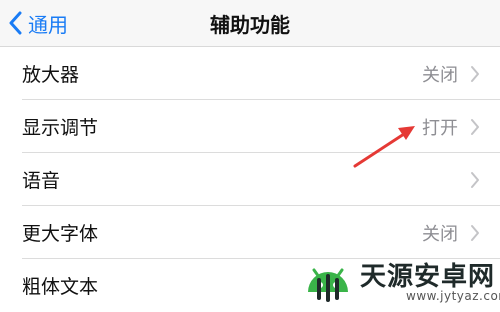 The width and height of the screenshot is (500, 312). I want to click on back-button: 通用, so click(38, 23).